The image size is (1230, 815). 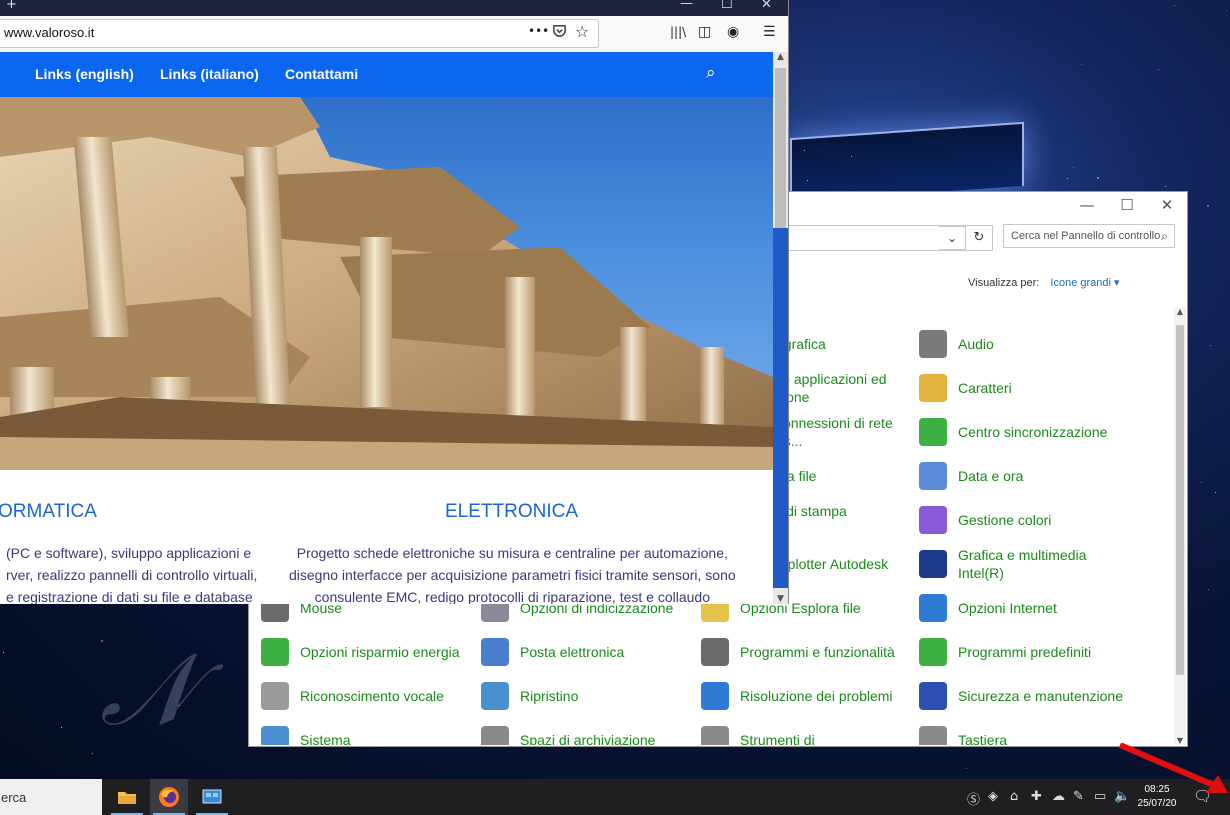 I want to click on cp-item-label-line: Audio, so click(x=976, y=344).